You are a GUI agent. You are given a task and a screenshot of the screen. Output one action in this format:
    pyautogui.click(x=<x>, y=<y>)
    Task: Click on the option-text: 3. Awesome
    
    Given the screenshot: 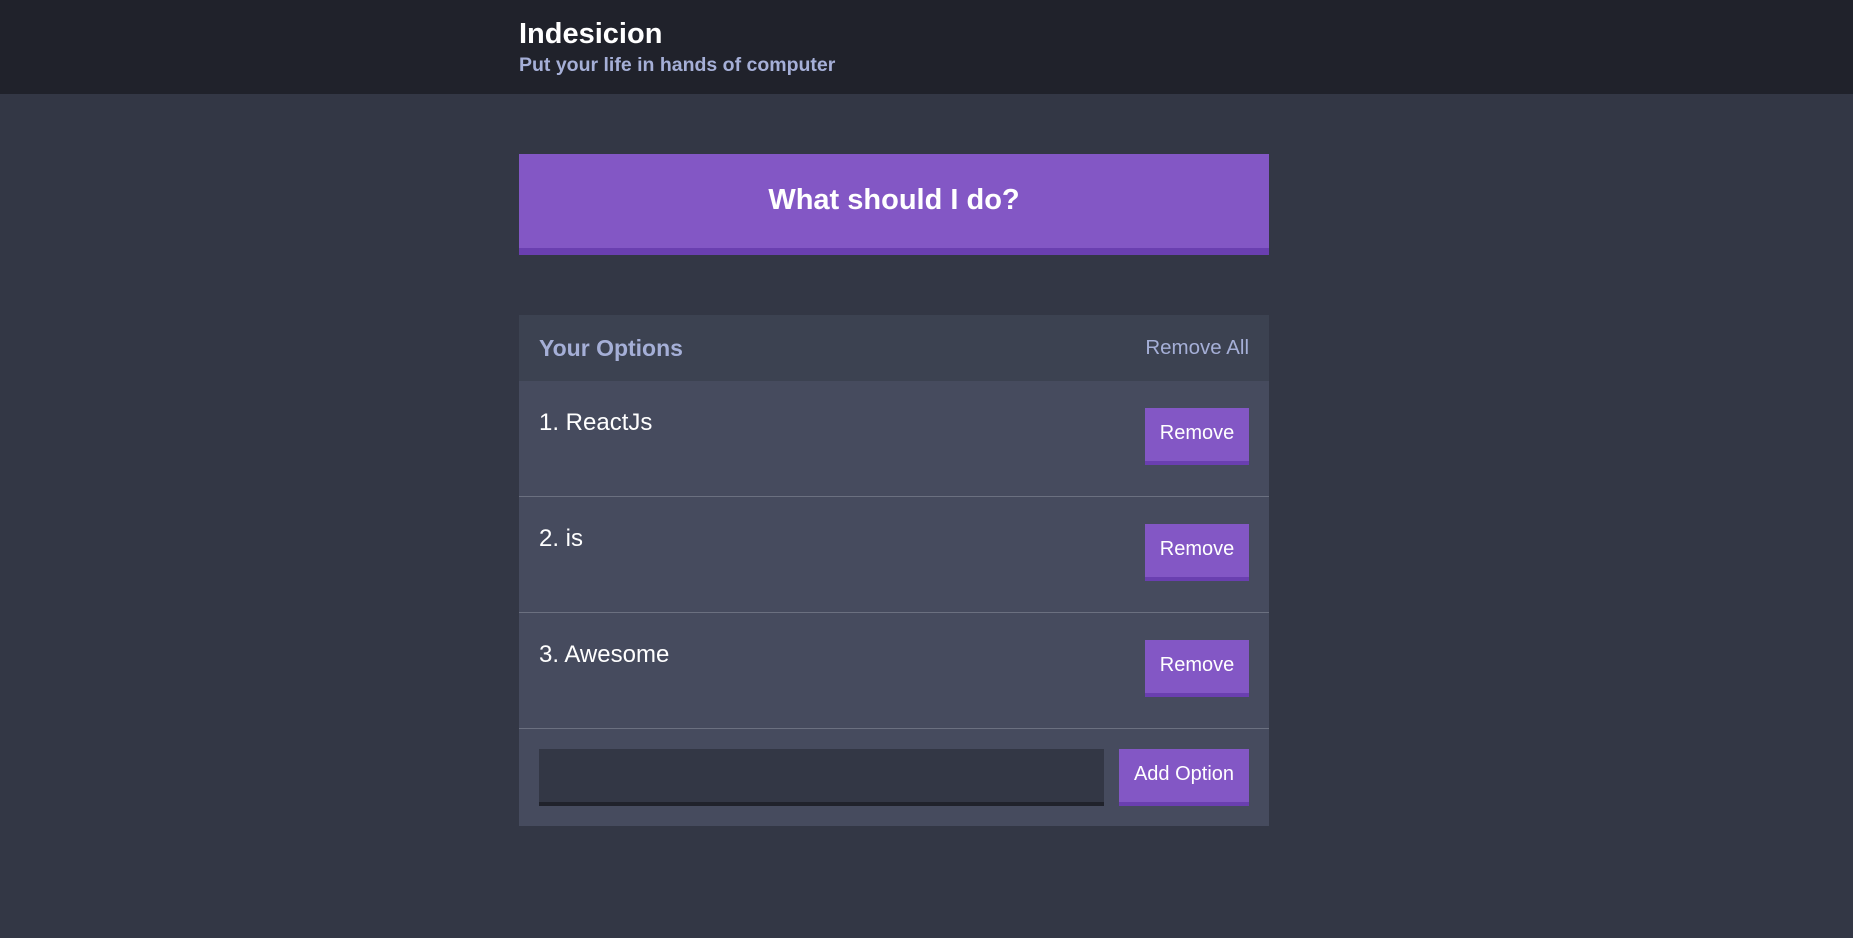 What is the action you would take?
    pyautogui.click(x=604, y=654)
    